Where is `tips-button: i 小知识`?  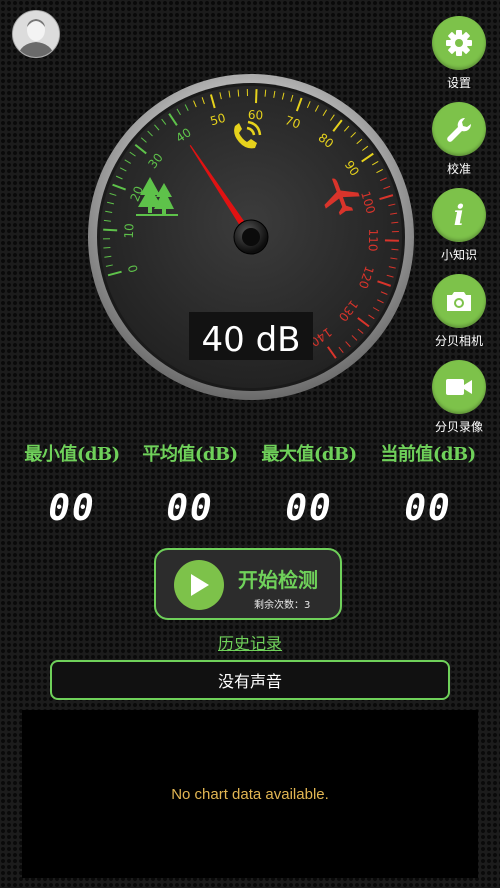
tips-button: i 小知识 is located at coordinates (459, 225).